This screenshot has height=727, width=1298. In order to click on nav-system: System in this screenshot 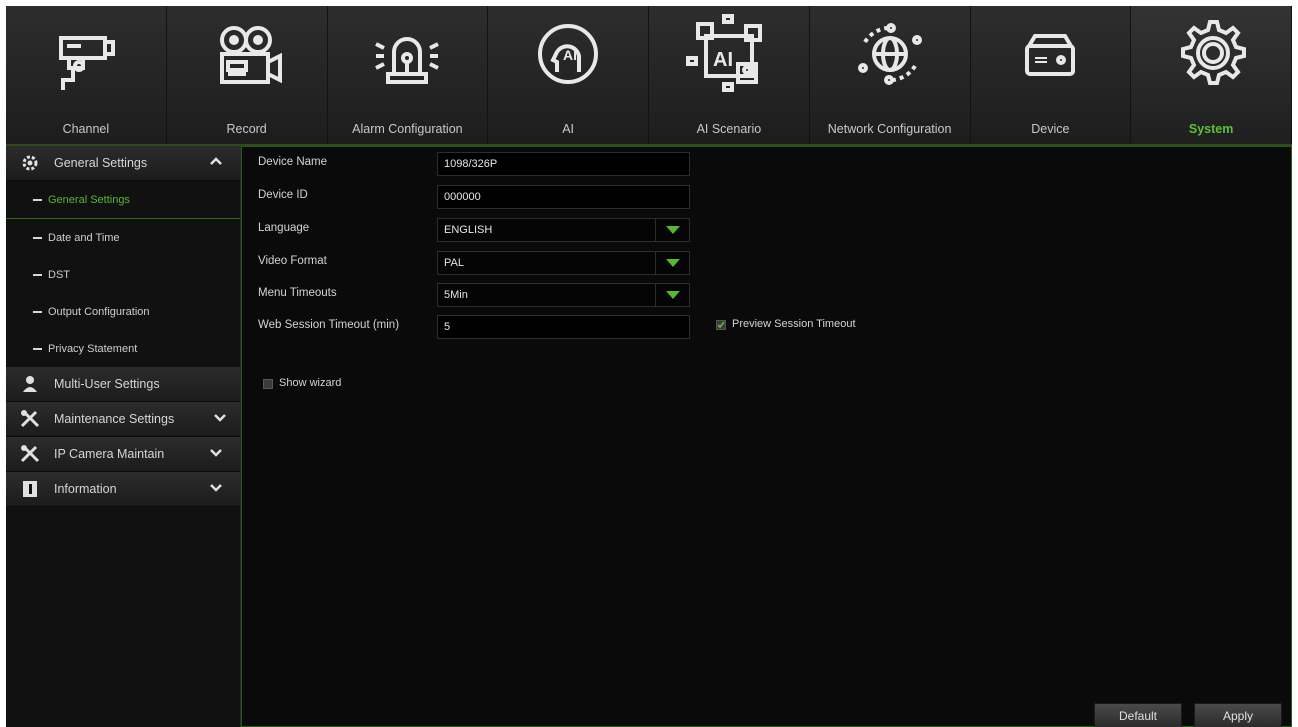, I will do `click(1211, 75)`.